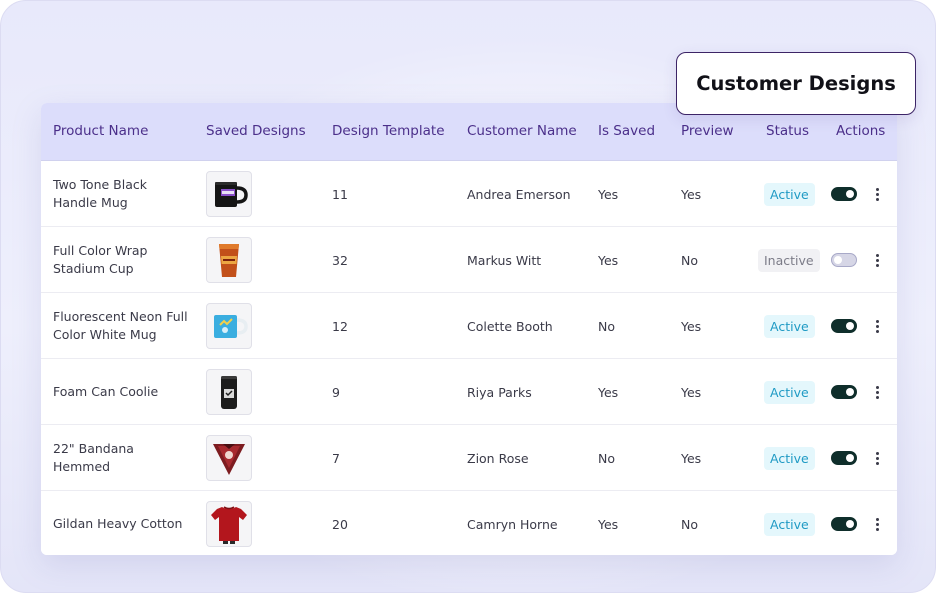 The image size is (936, 593). What do you see at coordinates (519, 194) in the screenshot?
I see `customer-name: Andrea Emerson` at bounding box center [519, 194].